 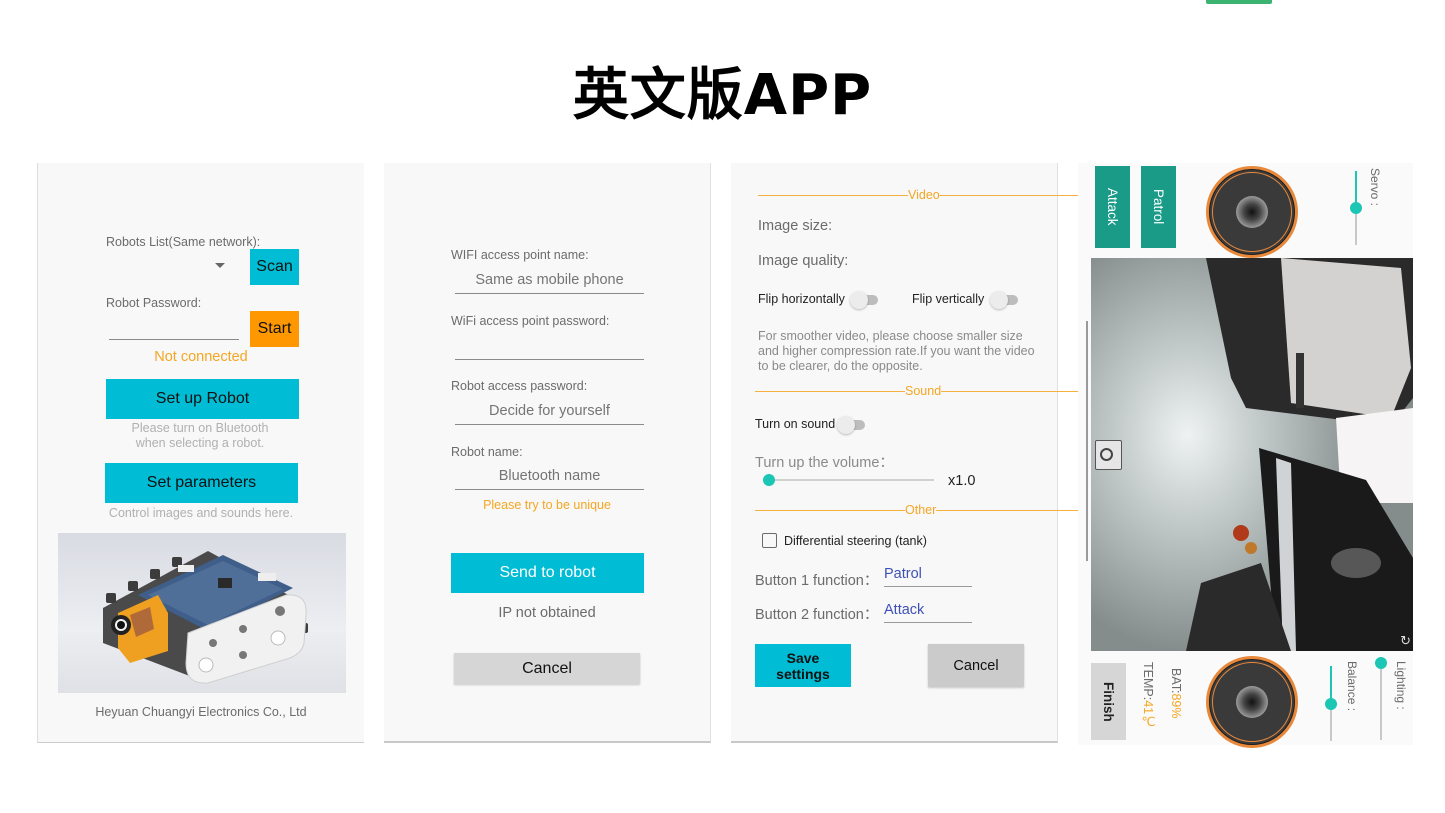 I want to click on servo-slider, so click(x=1356, y=208).